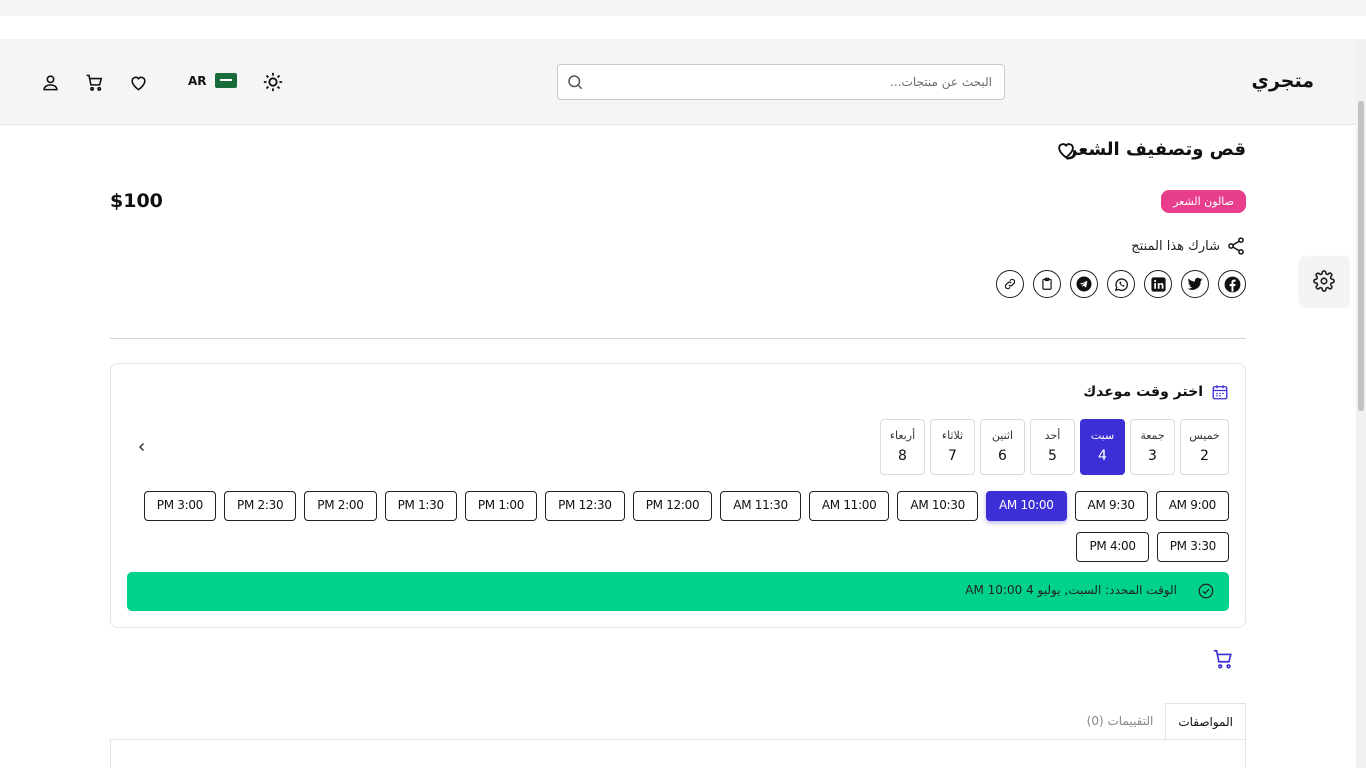  Describe the element at coordinates (585, 506) in the screenshot. I see `time-slot-button: PM 12:30` at that location.